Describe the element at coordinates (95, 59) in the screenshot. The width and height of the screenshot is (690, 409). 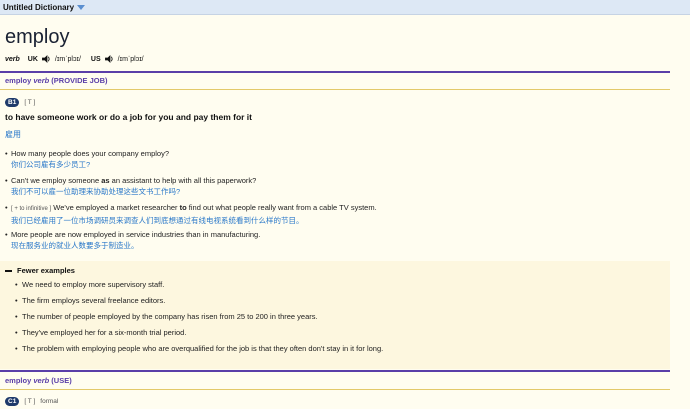
I see `us-label: US` at that location.